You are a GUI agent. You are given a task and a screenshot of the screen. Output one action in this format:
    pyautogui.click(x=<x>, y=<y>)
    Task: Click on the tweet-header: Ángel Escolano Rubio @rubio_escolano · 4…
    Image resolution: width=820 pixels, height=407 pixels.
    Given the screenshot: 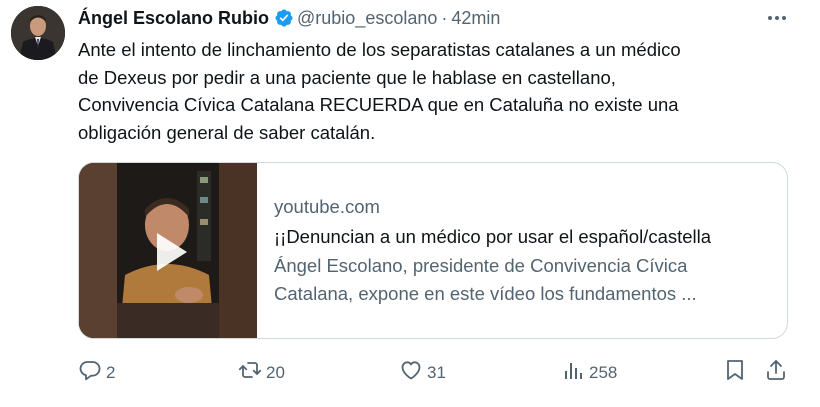 What is the action you would take?
    pyautogui.click(x=289, y=18)
    